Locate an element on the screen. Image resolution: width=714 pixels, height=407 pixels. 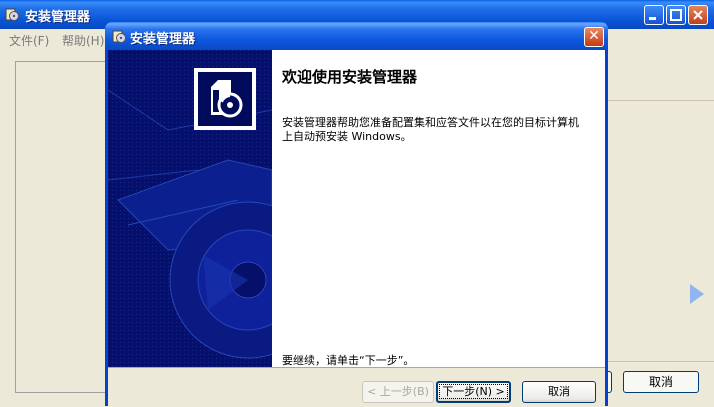
dialog-titlebar: 安装管理器 ✕ is located at coordinates (356, 36).